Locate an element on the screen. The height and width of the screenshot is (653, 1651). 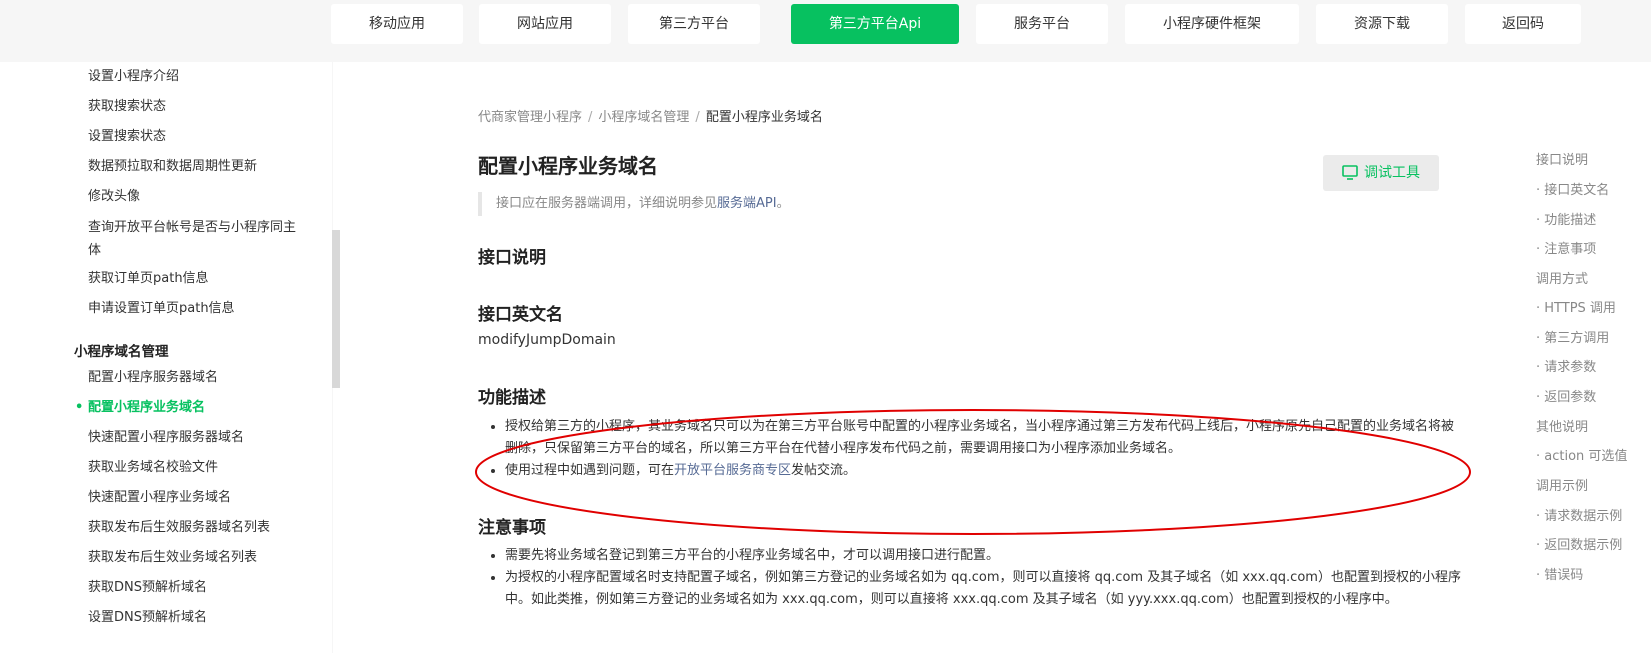
page-title: 配置小程序业务域名 is located at coordinates (568, 166).